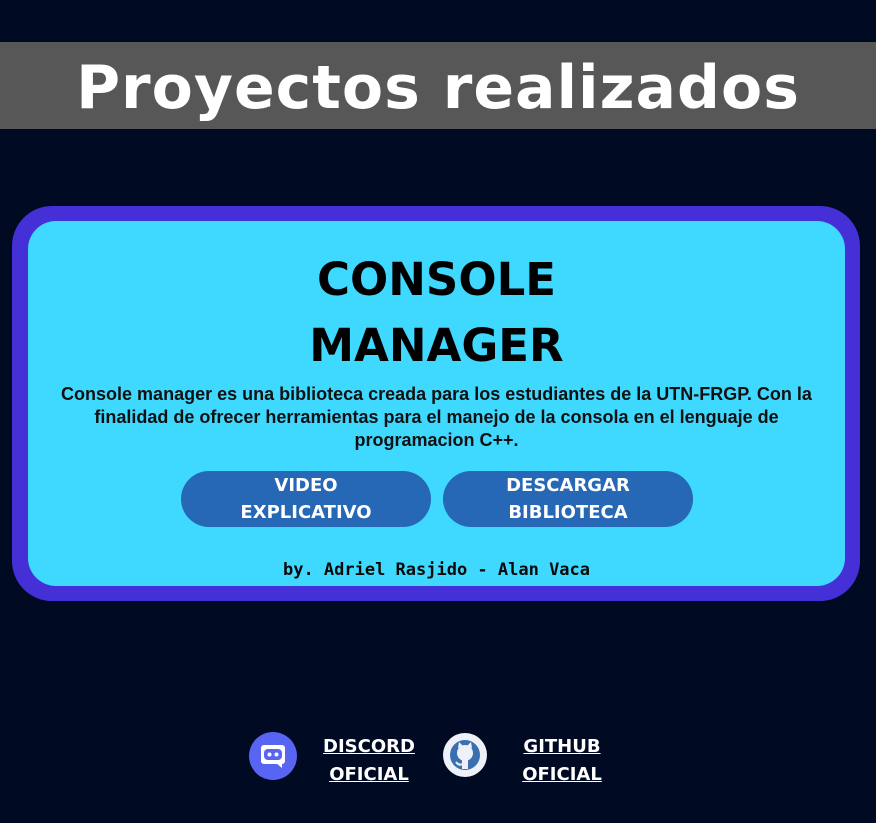 The image size is (876, 823). I want to click on discord-link: DISCORD OFICIAL, so click(369, 761).